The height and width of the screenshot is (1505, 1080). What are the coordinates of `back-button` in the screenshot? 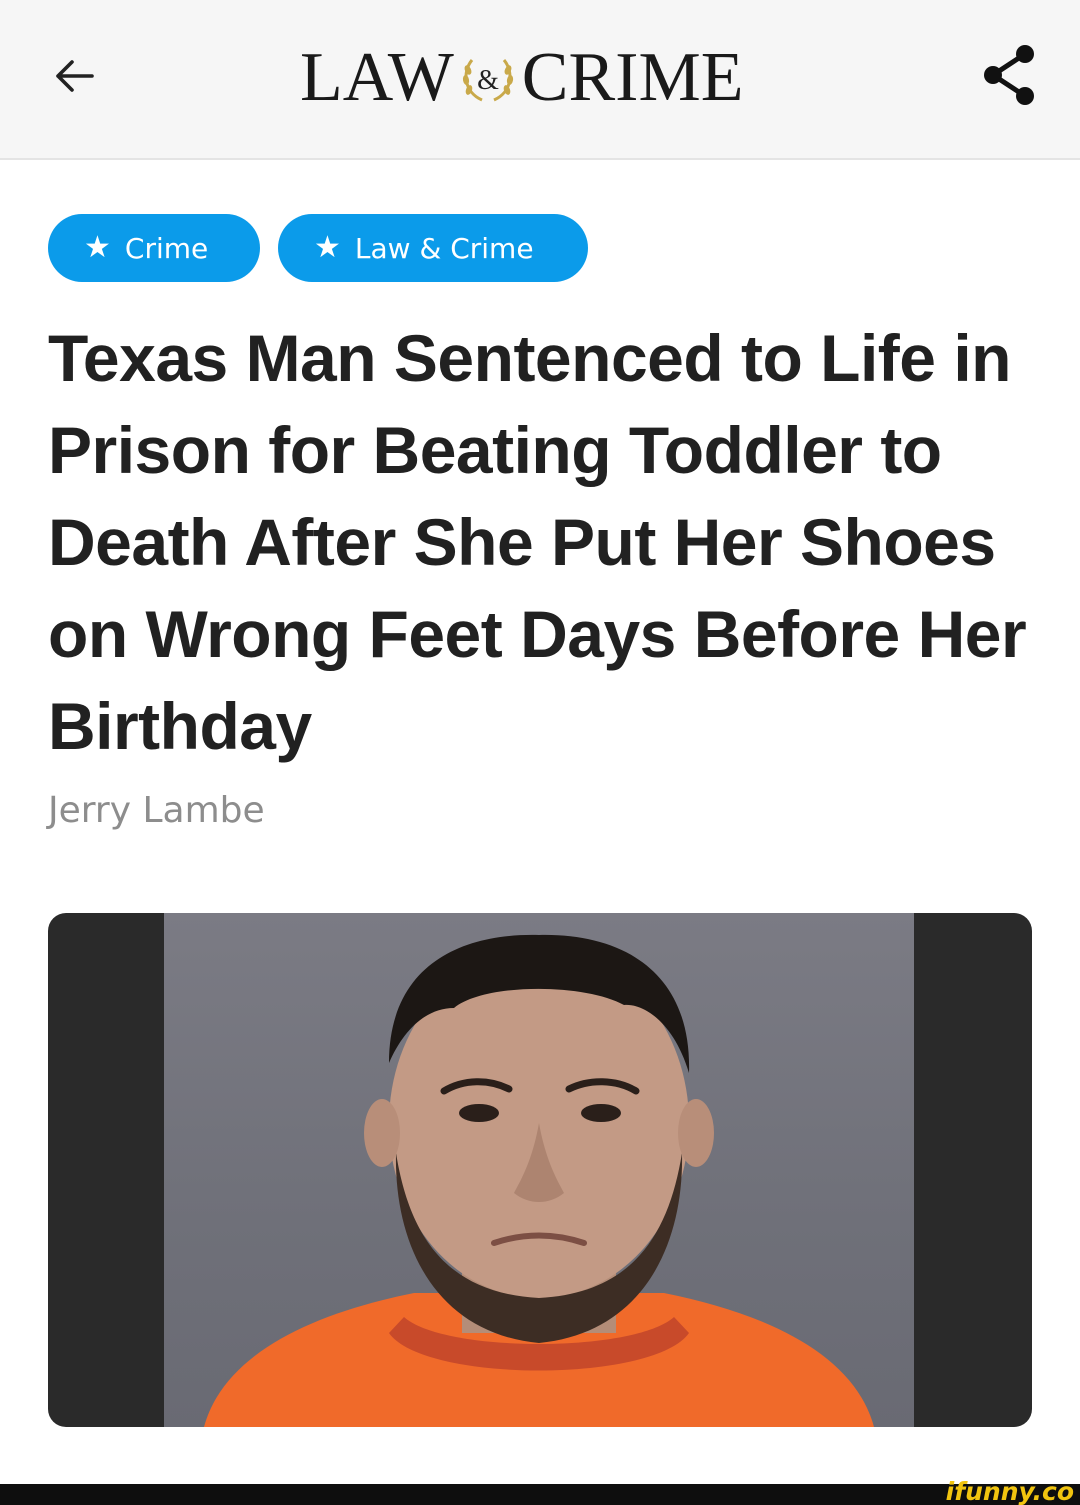 It's located at (74, 78).